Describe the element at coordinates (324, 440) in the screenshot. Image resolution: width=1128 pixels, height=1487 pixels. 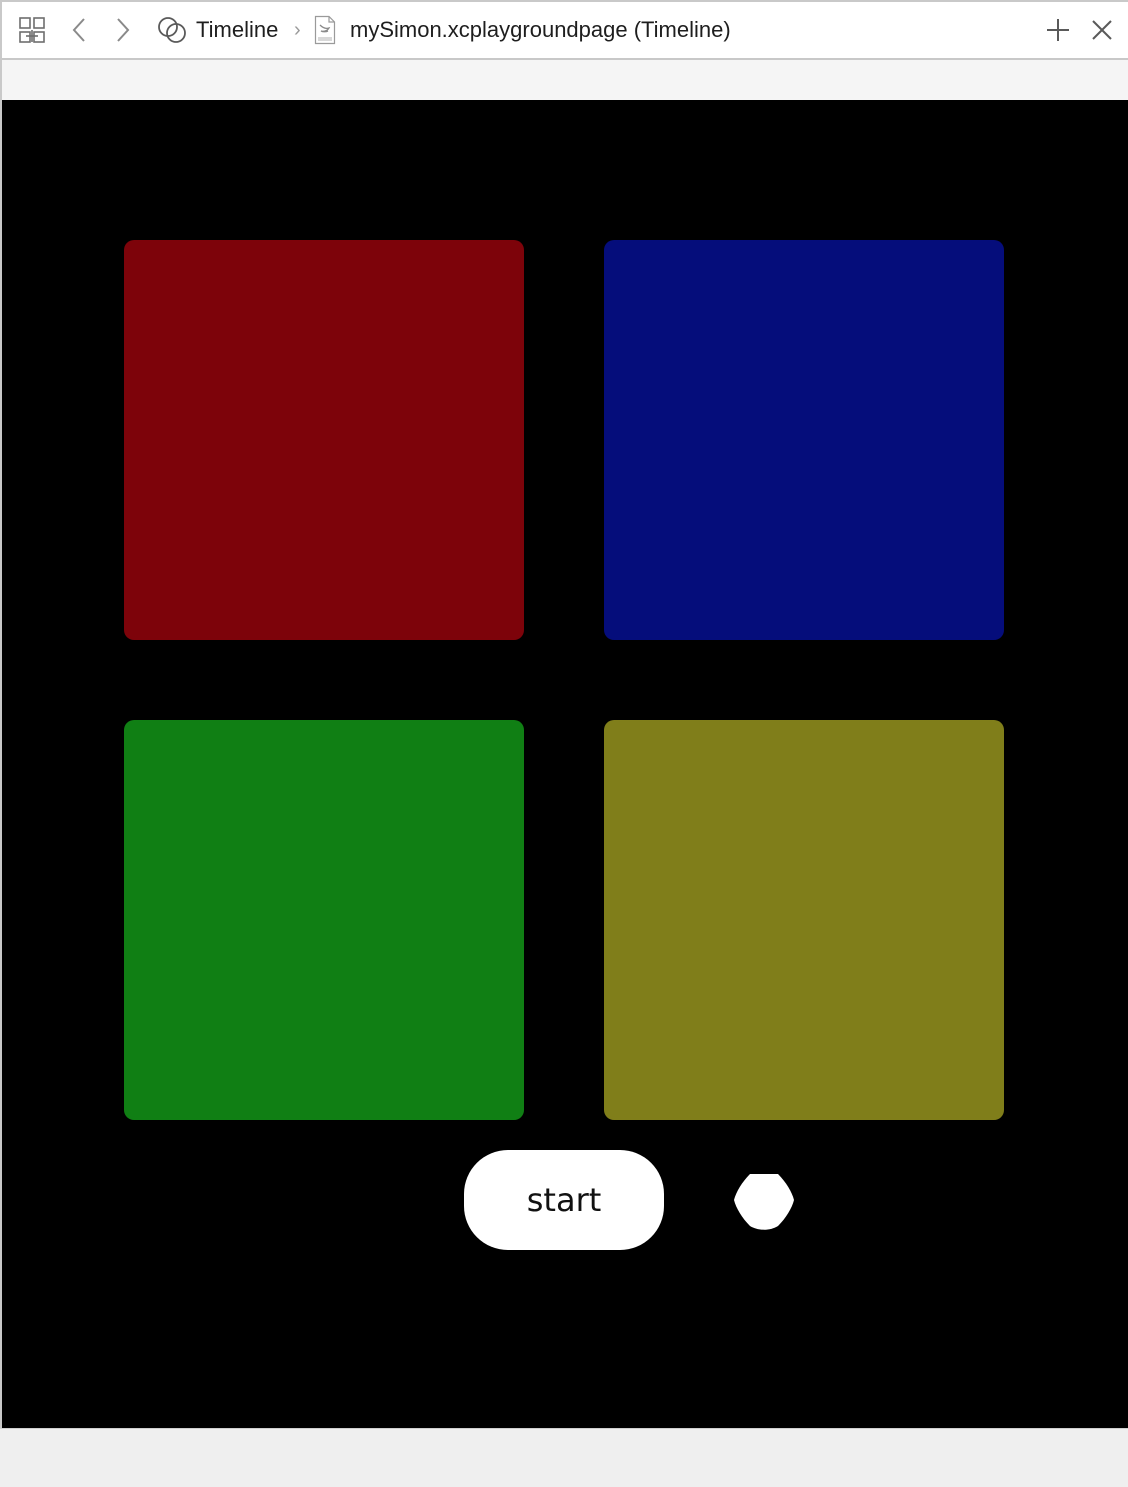
I see `red-pad` at that location.